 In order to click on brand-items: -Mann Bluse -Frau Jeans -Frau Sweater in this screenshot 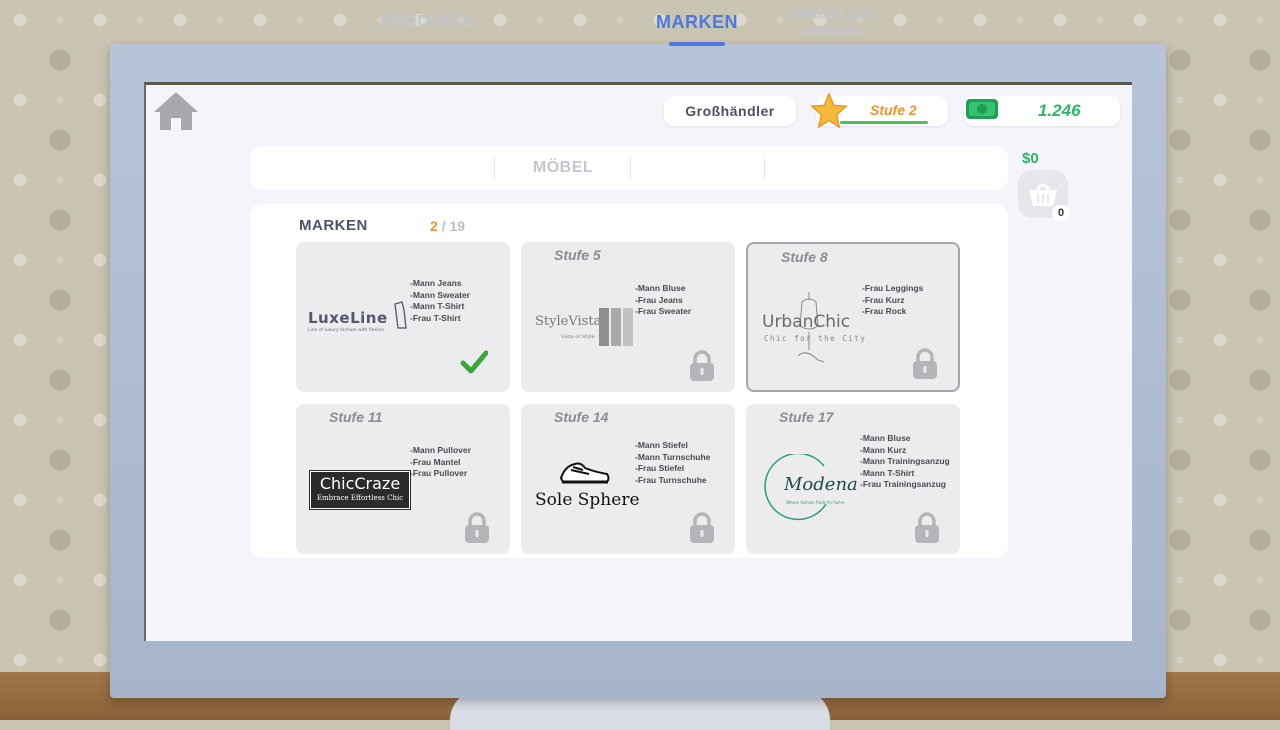, I will do `click(663, 300)`.